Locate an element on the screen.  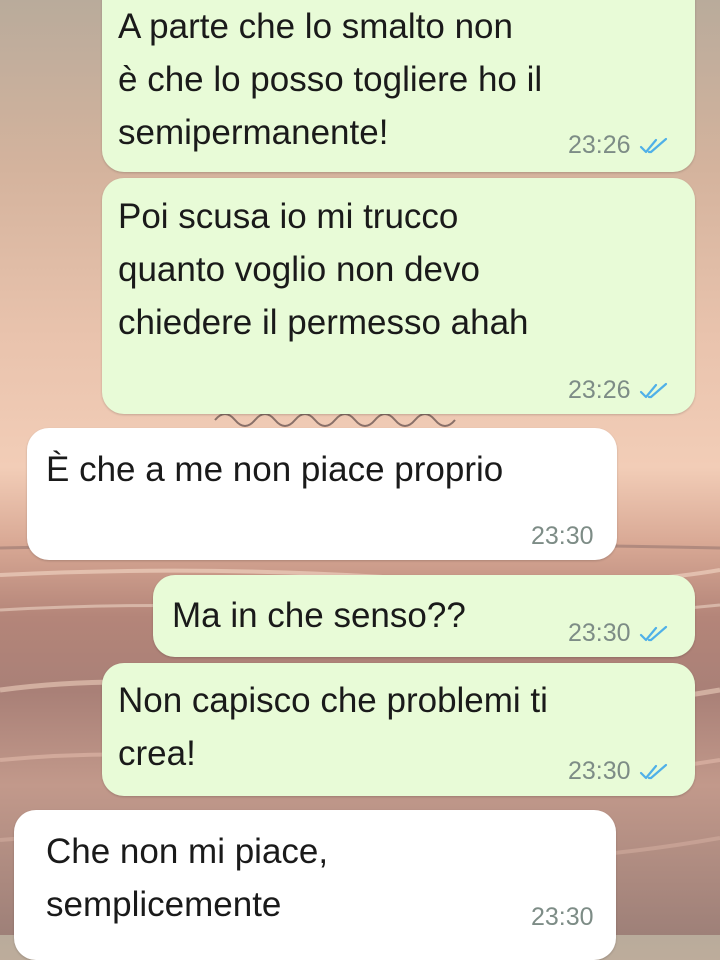
message-text: È che a me non piace proprio is located at coordinates (275, 469).